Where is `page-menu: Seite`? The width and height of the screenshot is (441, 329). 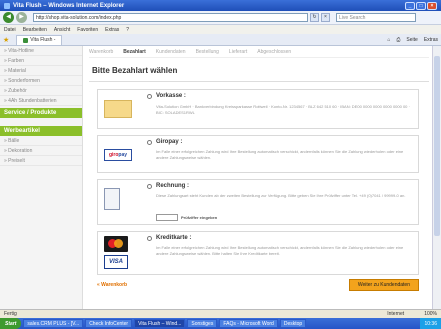 page-menu: Seite is located at coordinates (411, 40).